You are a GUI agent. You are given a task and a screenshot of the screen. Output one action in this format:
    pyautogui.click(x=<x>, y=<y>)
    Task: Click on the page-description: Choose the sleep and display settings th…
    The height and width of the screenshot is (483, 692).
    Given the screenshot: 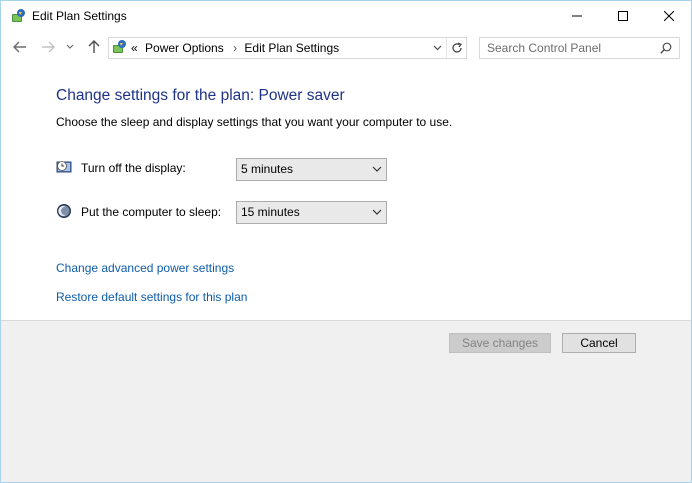 What is the action you would take?
    pyautogui.click(x=254, y=122)
    